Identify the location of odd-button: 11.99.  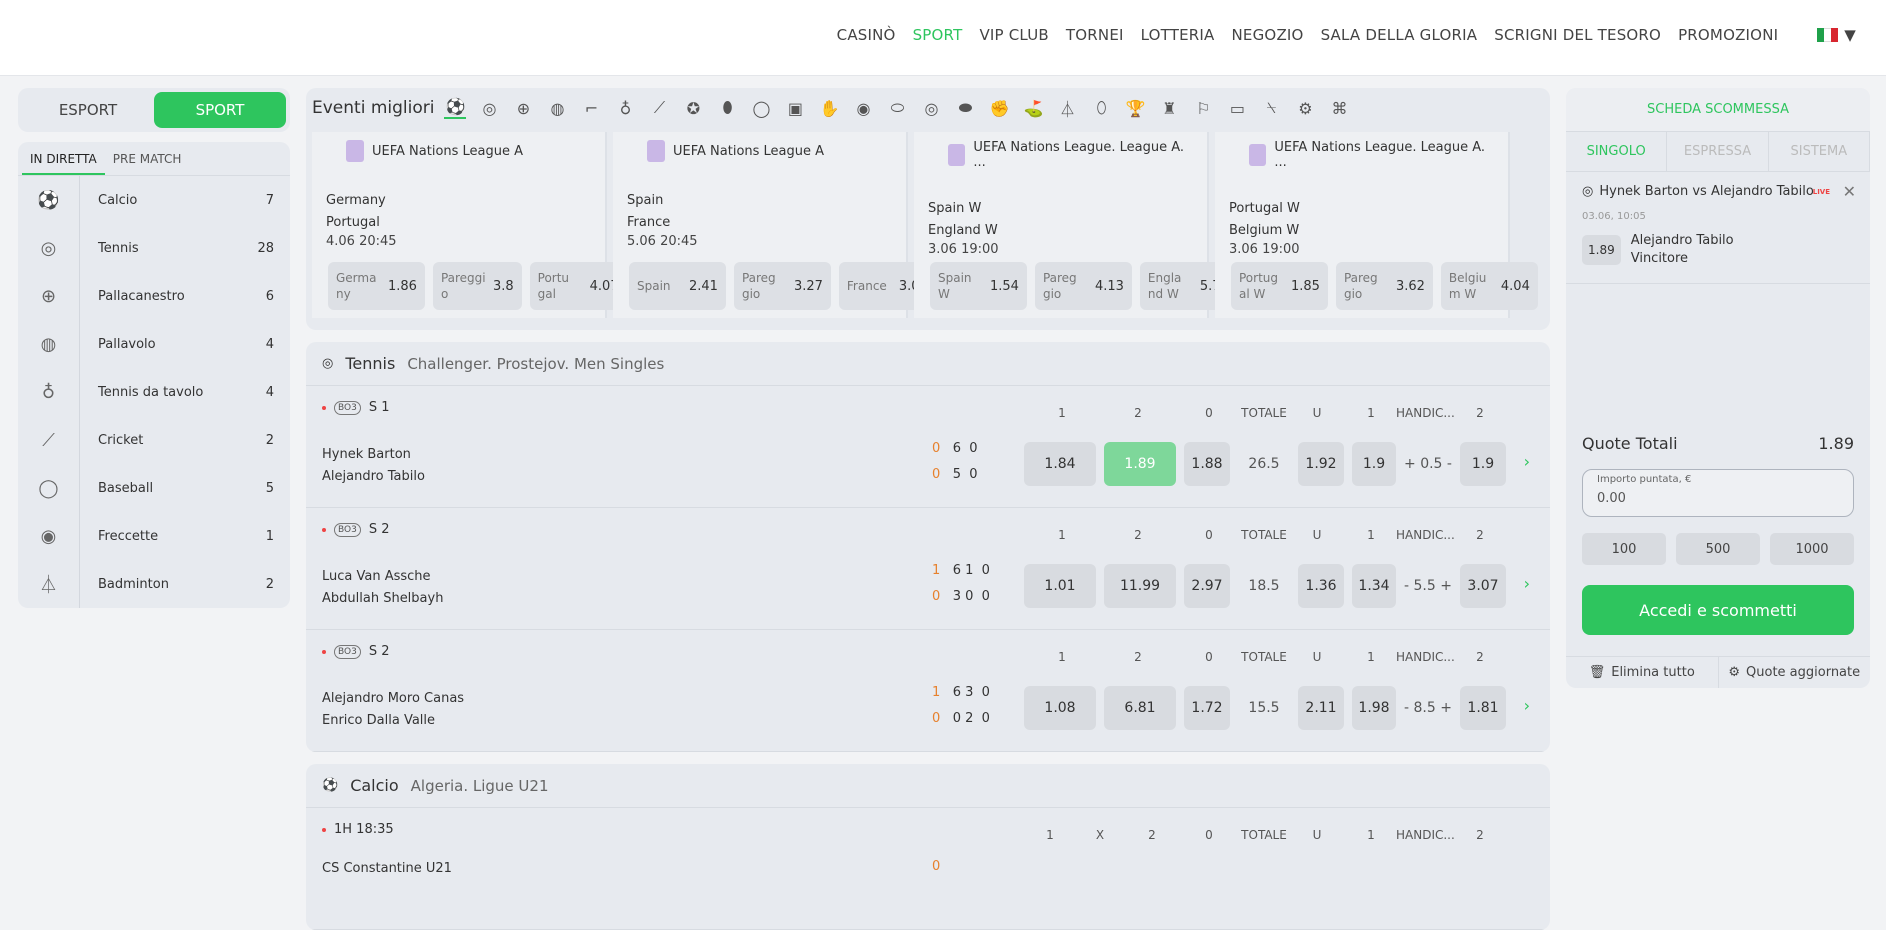
(1140, 586).